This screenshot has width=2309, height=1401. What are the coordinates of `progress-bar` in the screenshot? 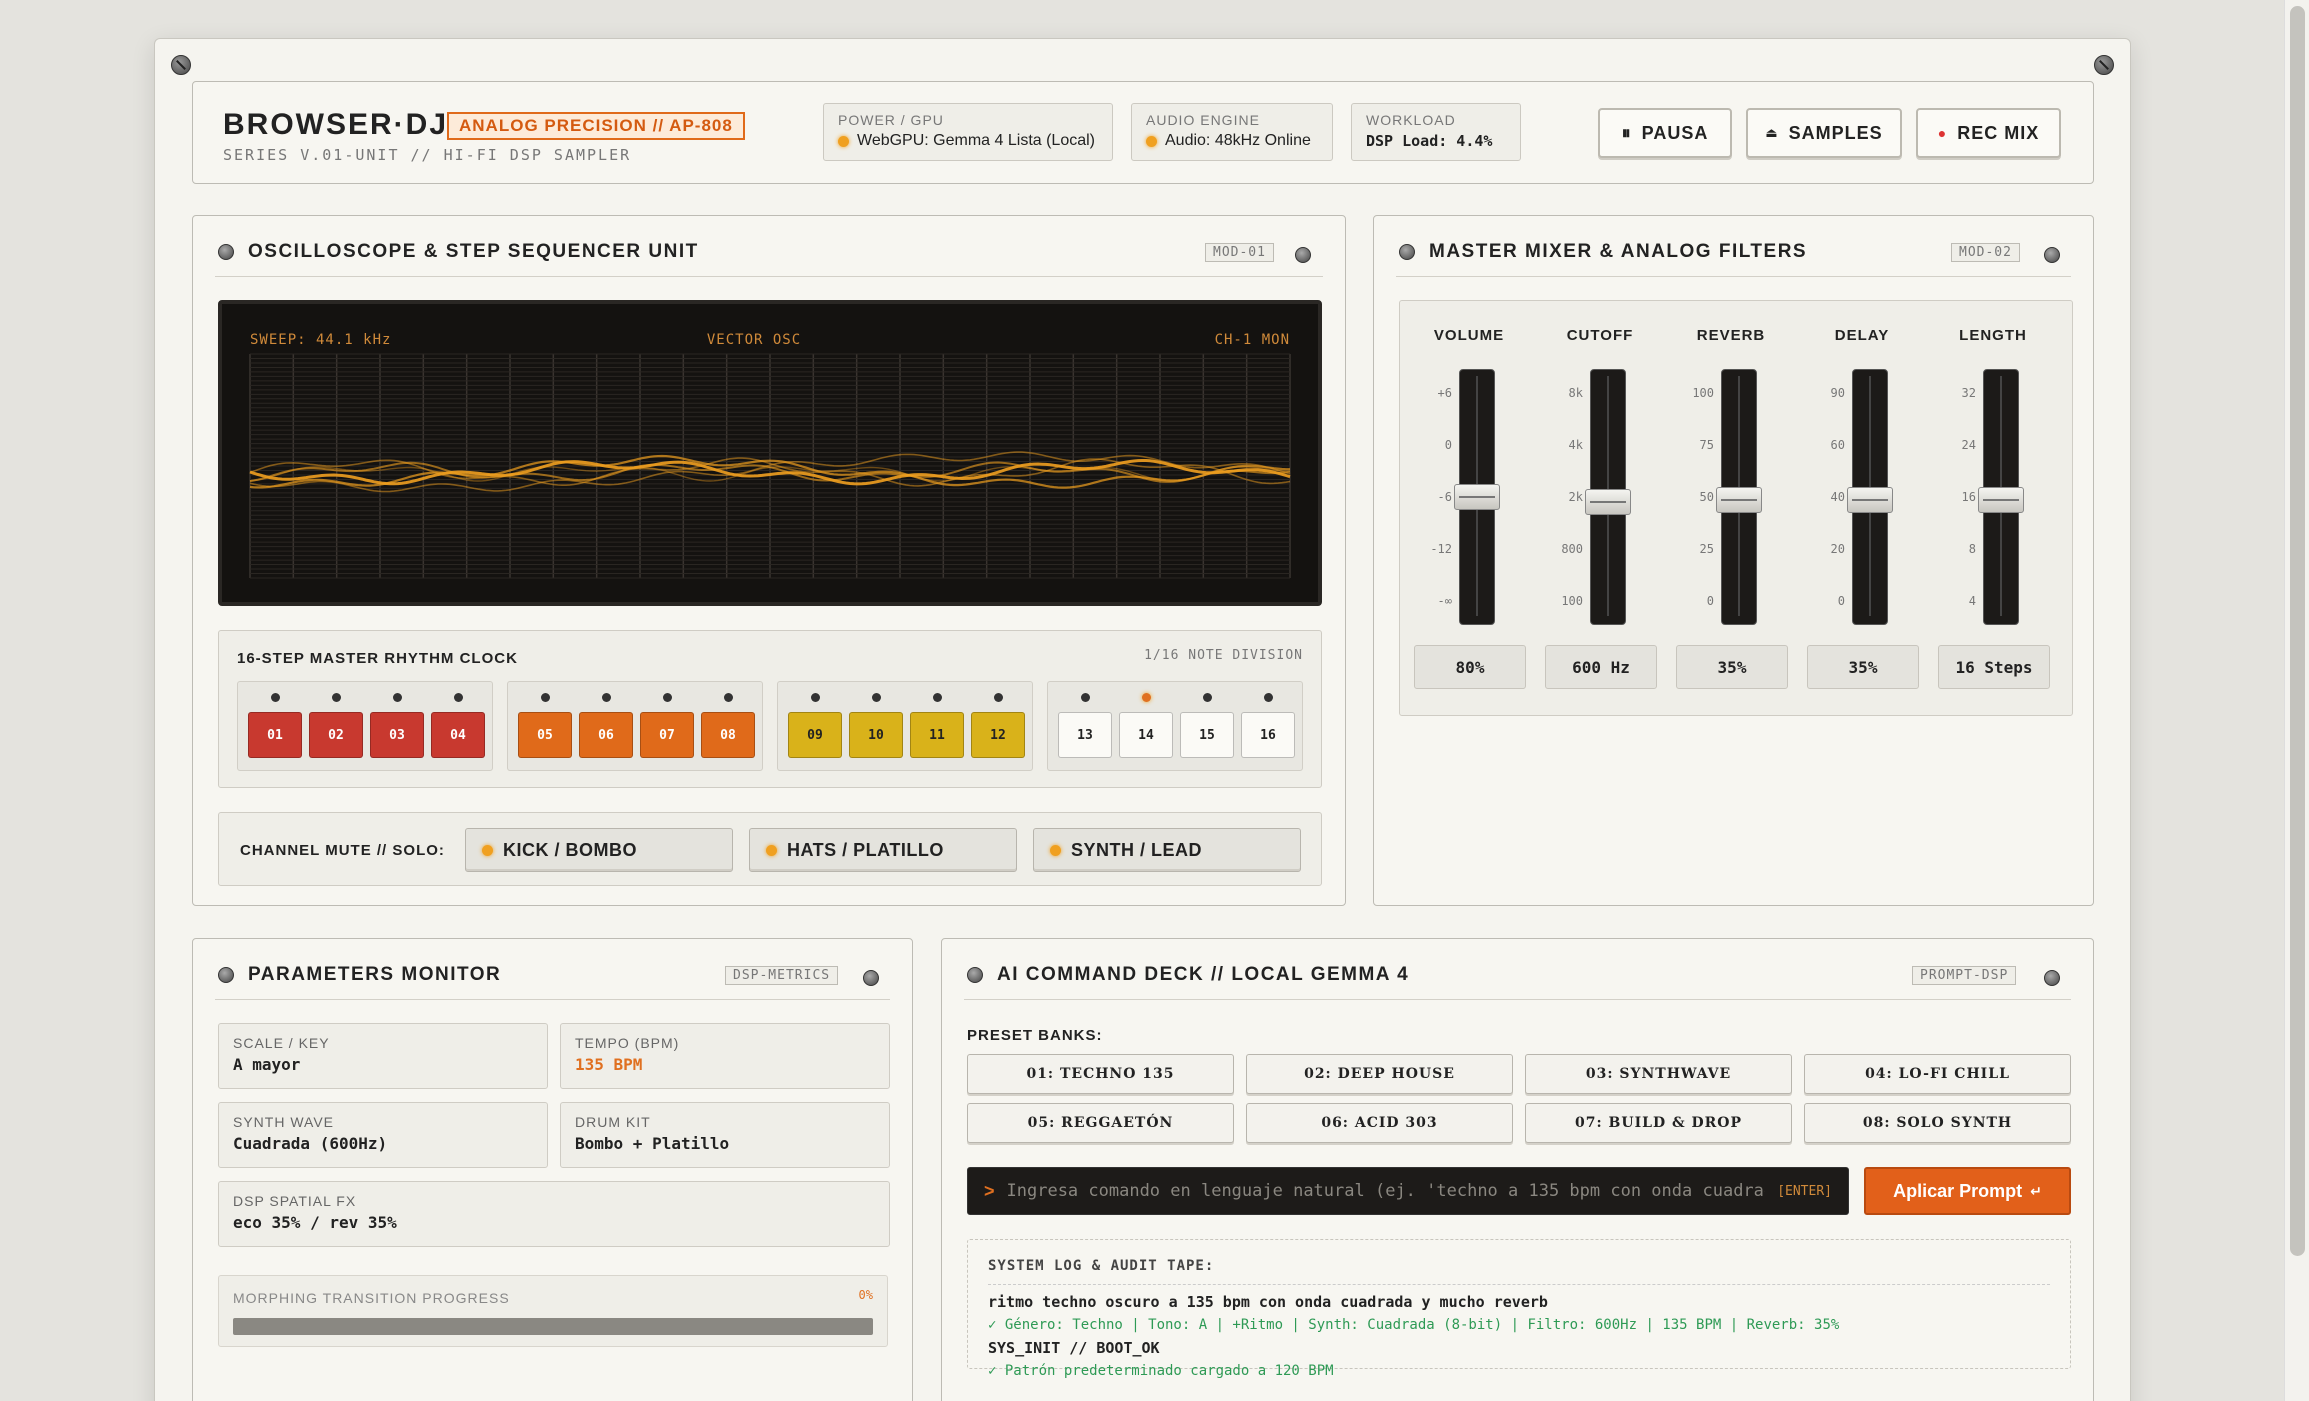 It's located at (553, 1326).